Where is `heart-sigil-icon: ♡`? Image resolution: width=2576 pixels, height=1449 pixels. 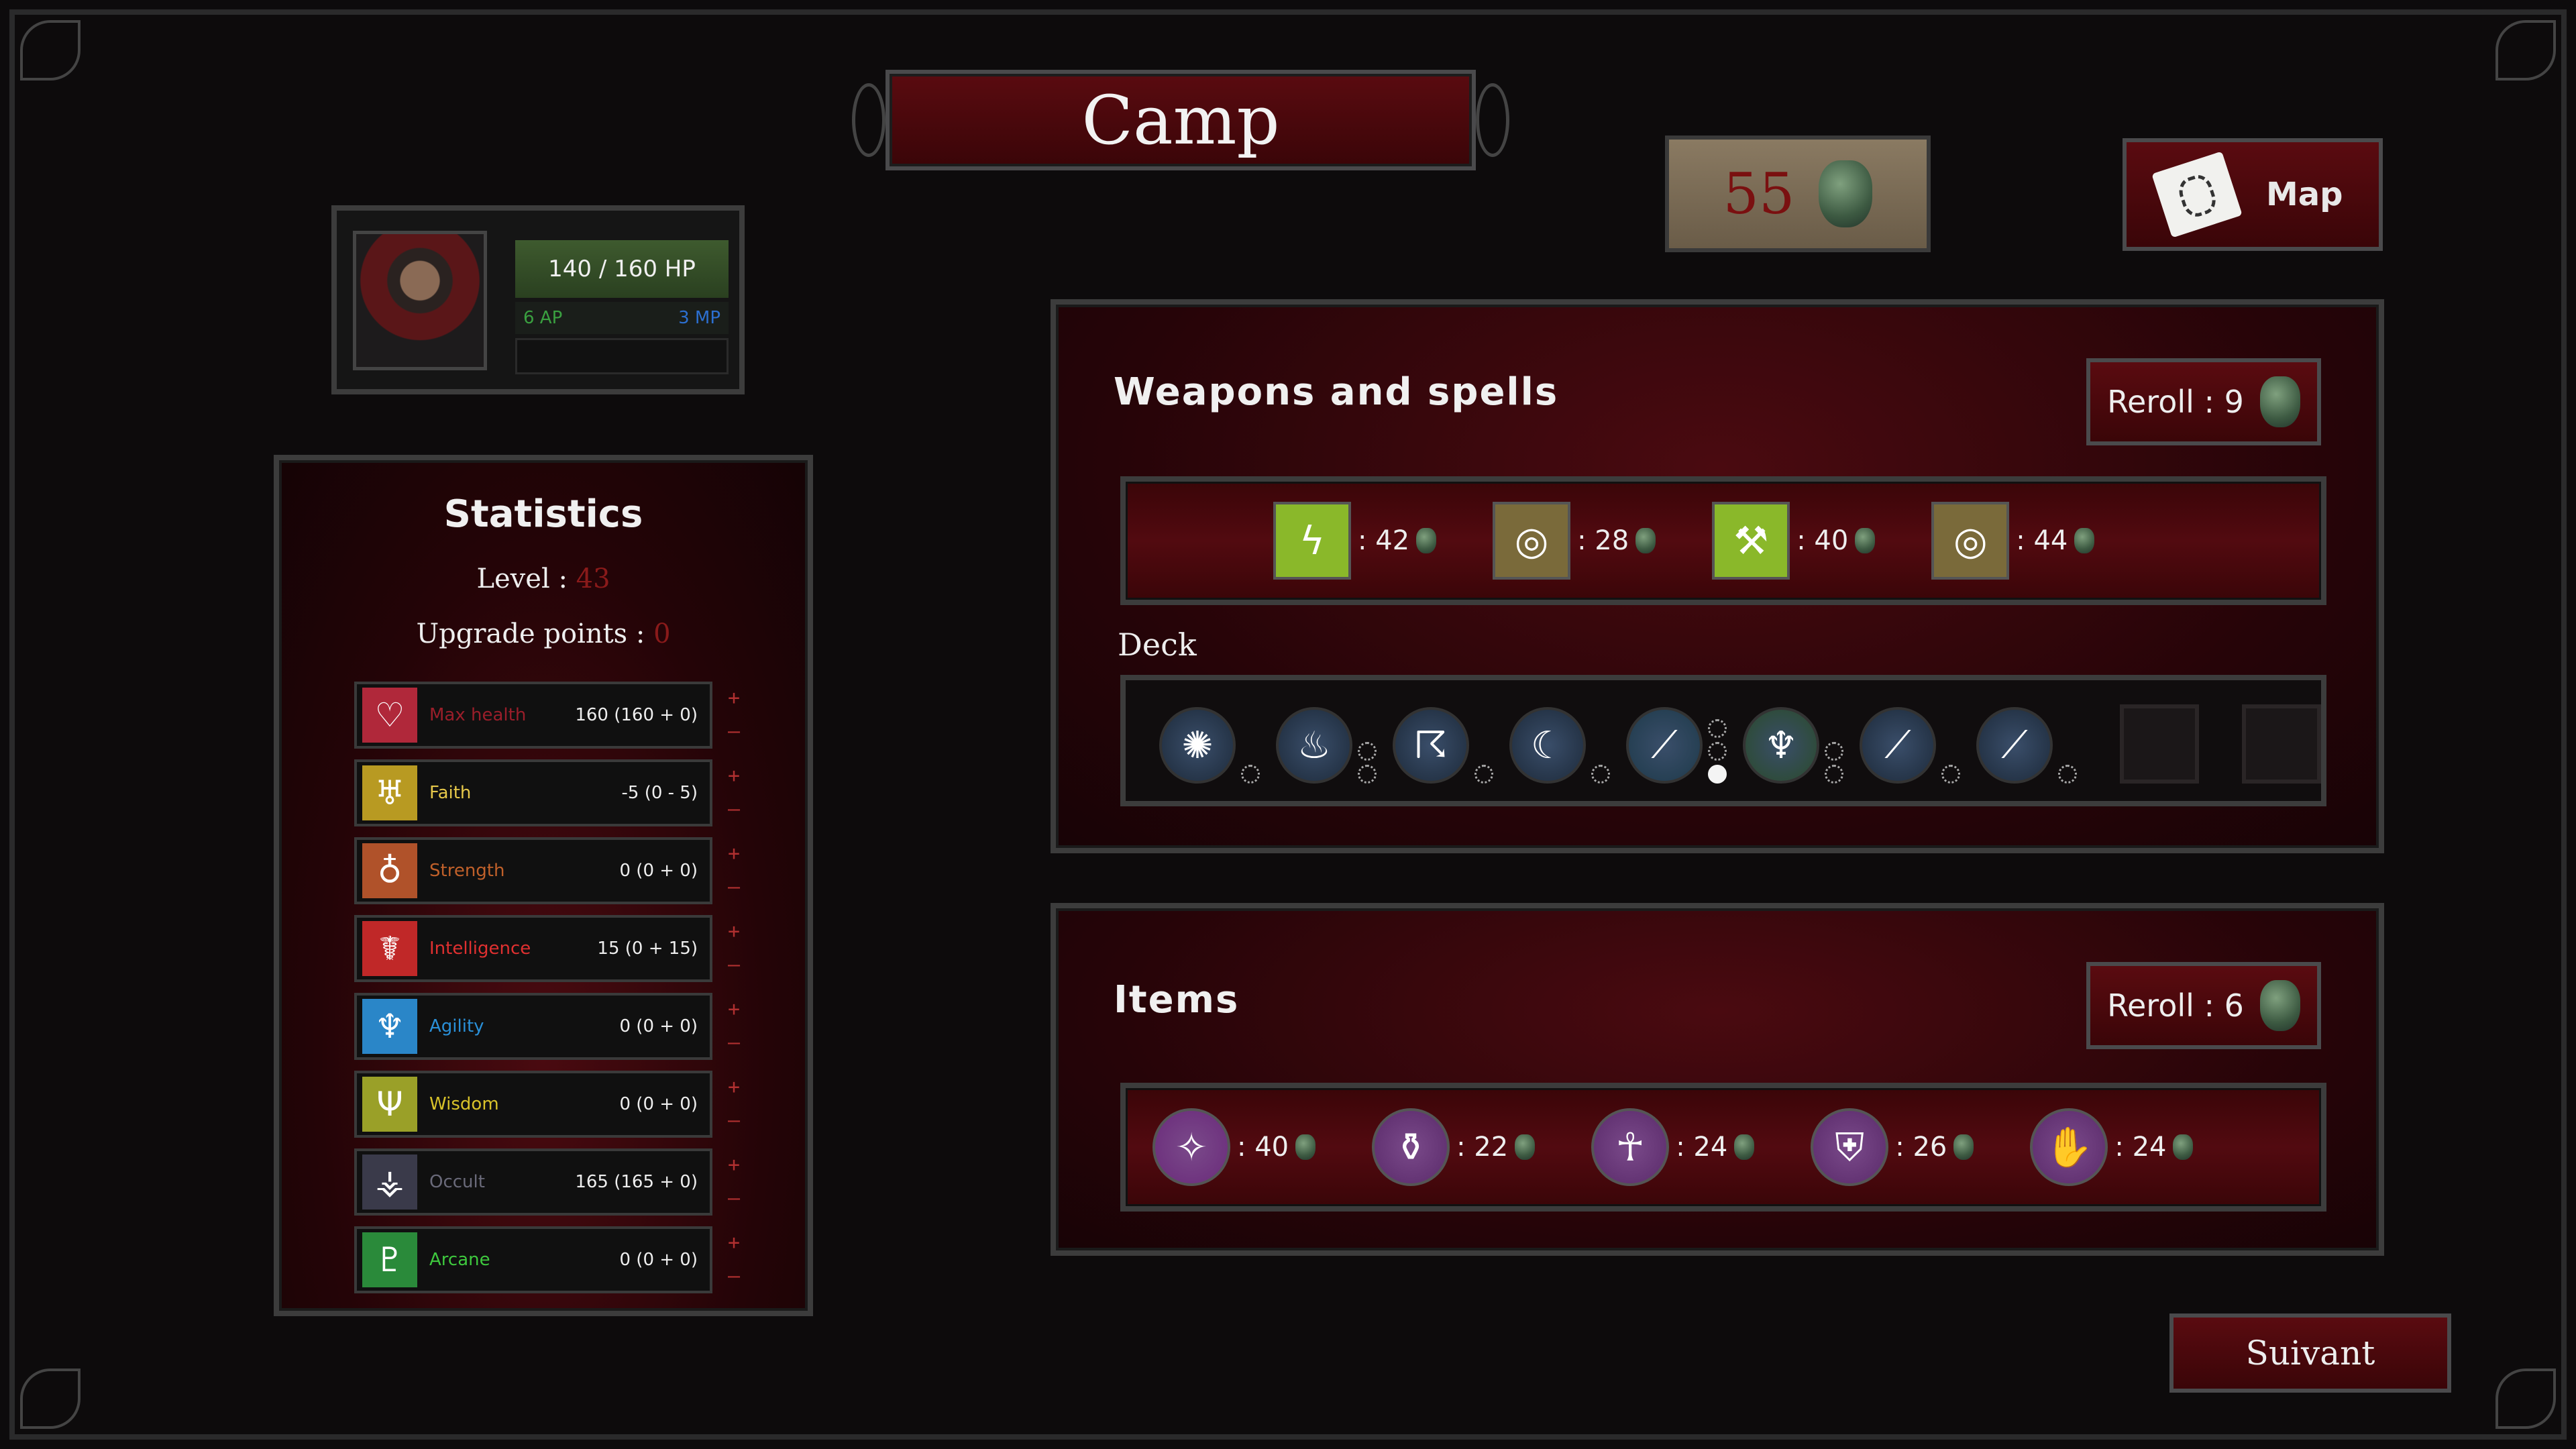 heart-sigil-icon: ♡ is located at coordinates (389, 715).